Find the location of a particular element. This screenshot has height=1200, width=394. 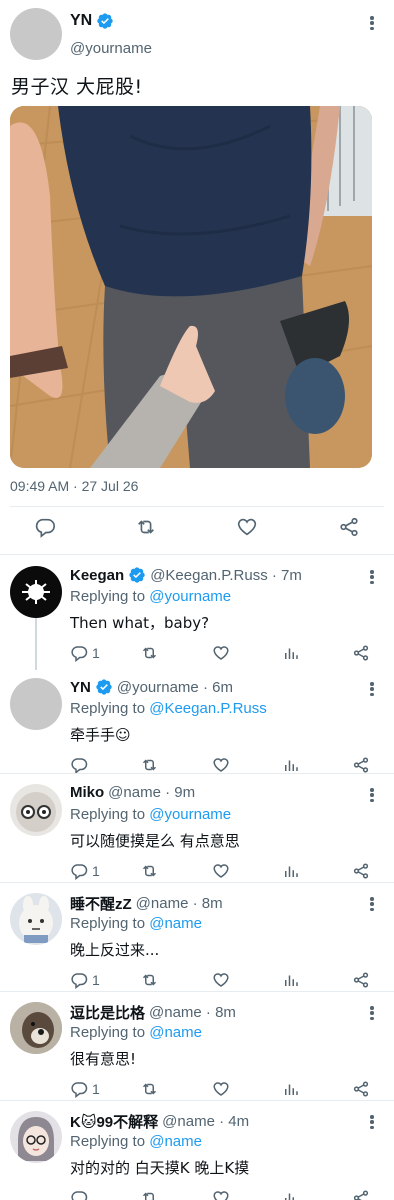

tweet-timestamp: 09:49 AM · 27 Jul 26 is located at coordinates (74, 486).